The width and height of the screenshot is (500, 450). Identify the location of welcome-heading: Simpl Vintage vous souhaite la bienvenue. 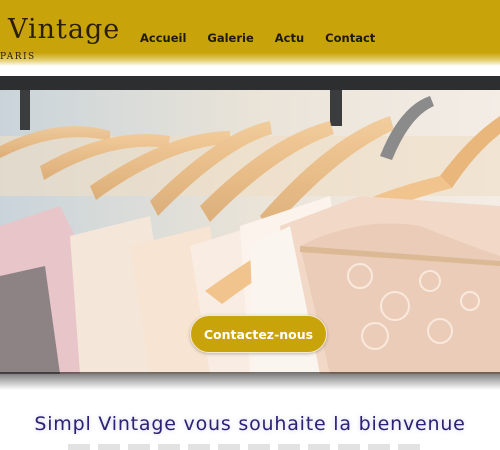
(250, 424).